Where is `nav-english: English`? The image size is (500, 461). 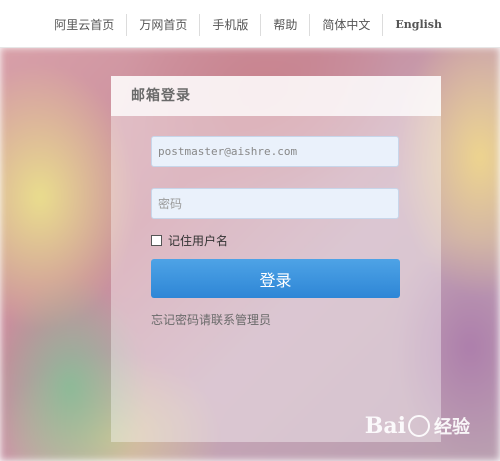
nav-english: English is located at coordinates (418, 25).